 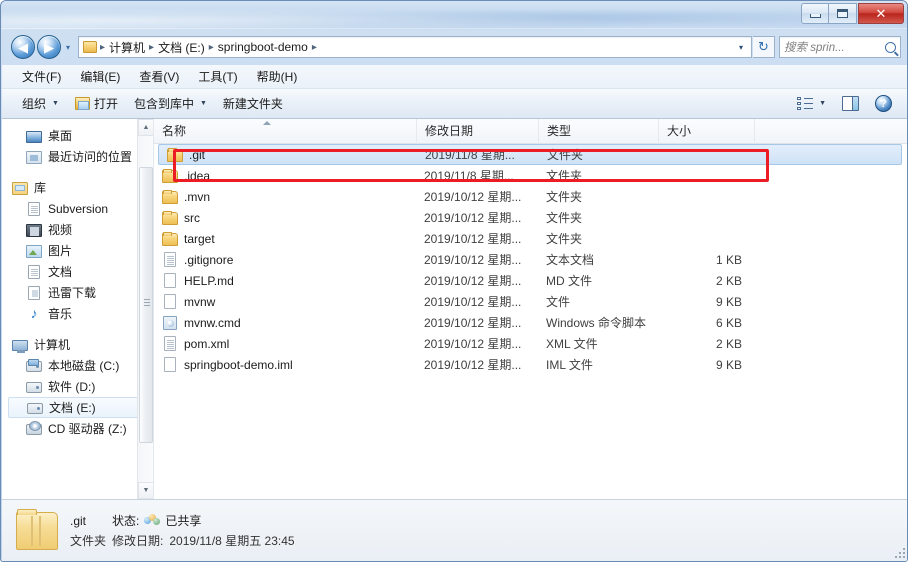 What do you see at coordinates (88, 541) in the screenshot?
I see `details-item-type: 文件夹` at bounding box center [88, 541].